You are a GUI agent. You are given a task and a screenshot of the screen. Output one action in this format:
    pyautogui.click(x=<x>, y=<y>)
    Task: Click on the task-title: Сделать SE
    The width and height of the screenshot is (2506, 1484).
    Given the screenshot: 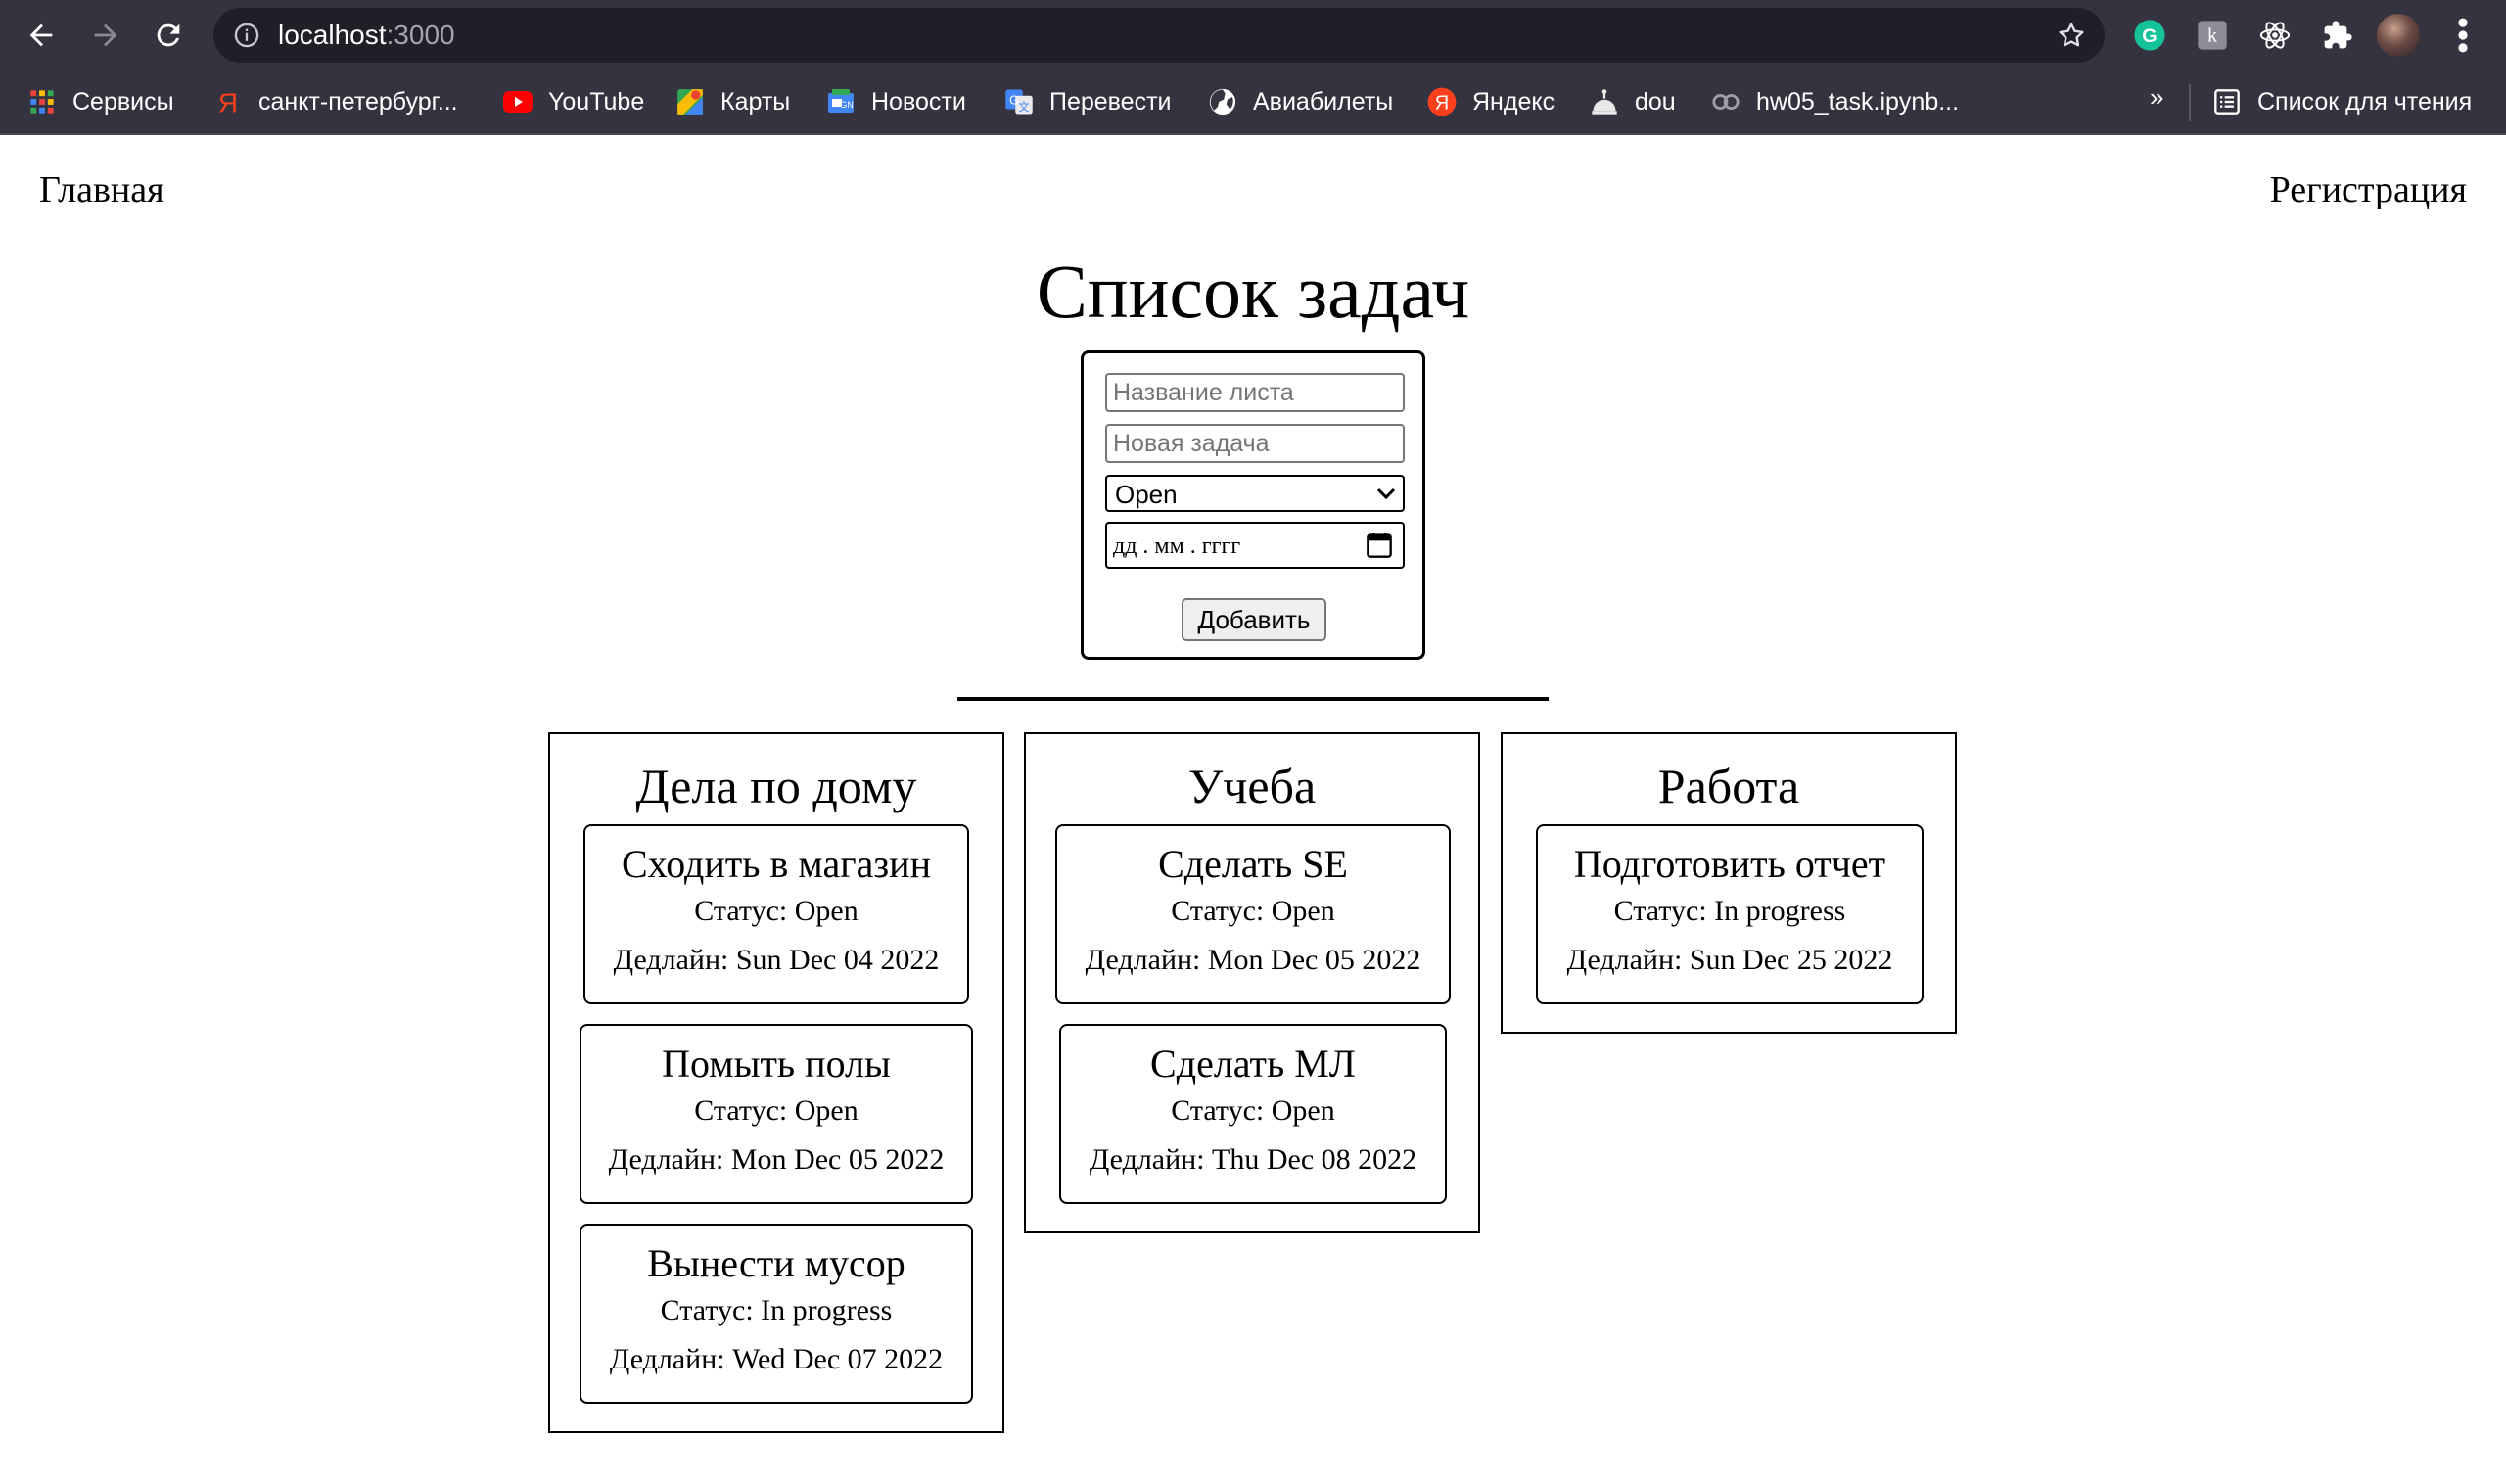 What is the action you would take?
    pyautogui.click(x=1253, y=864)
    